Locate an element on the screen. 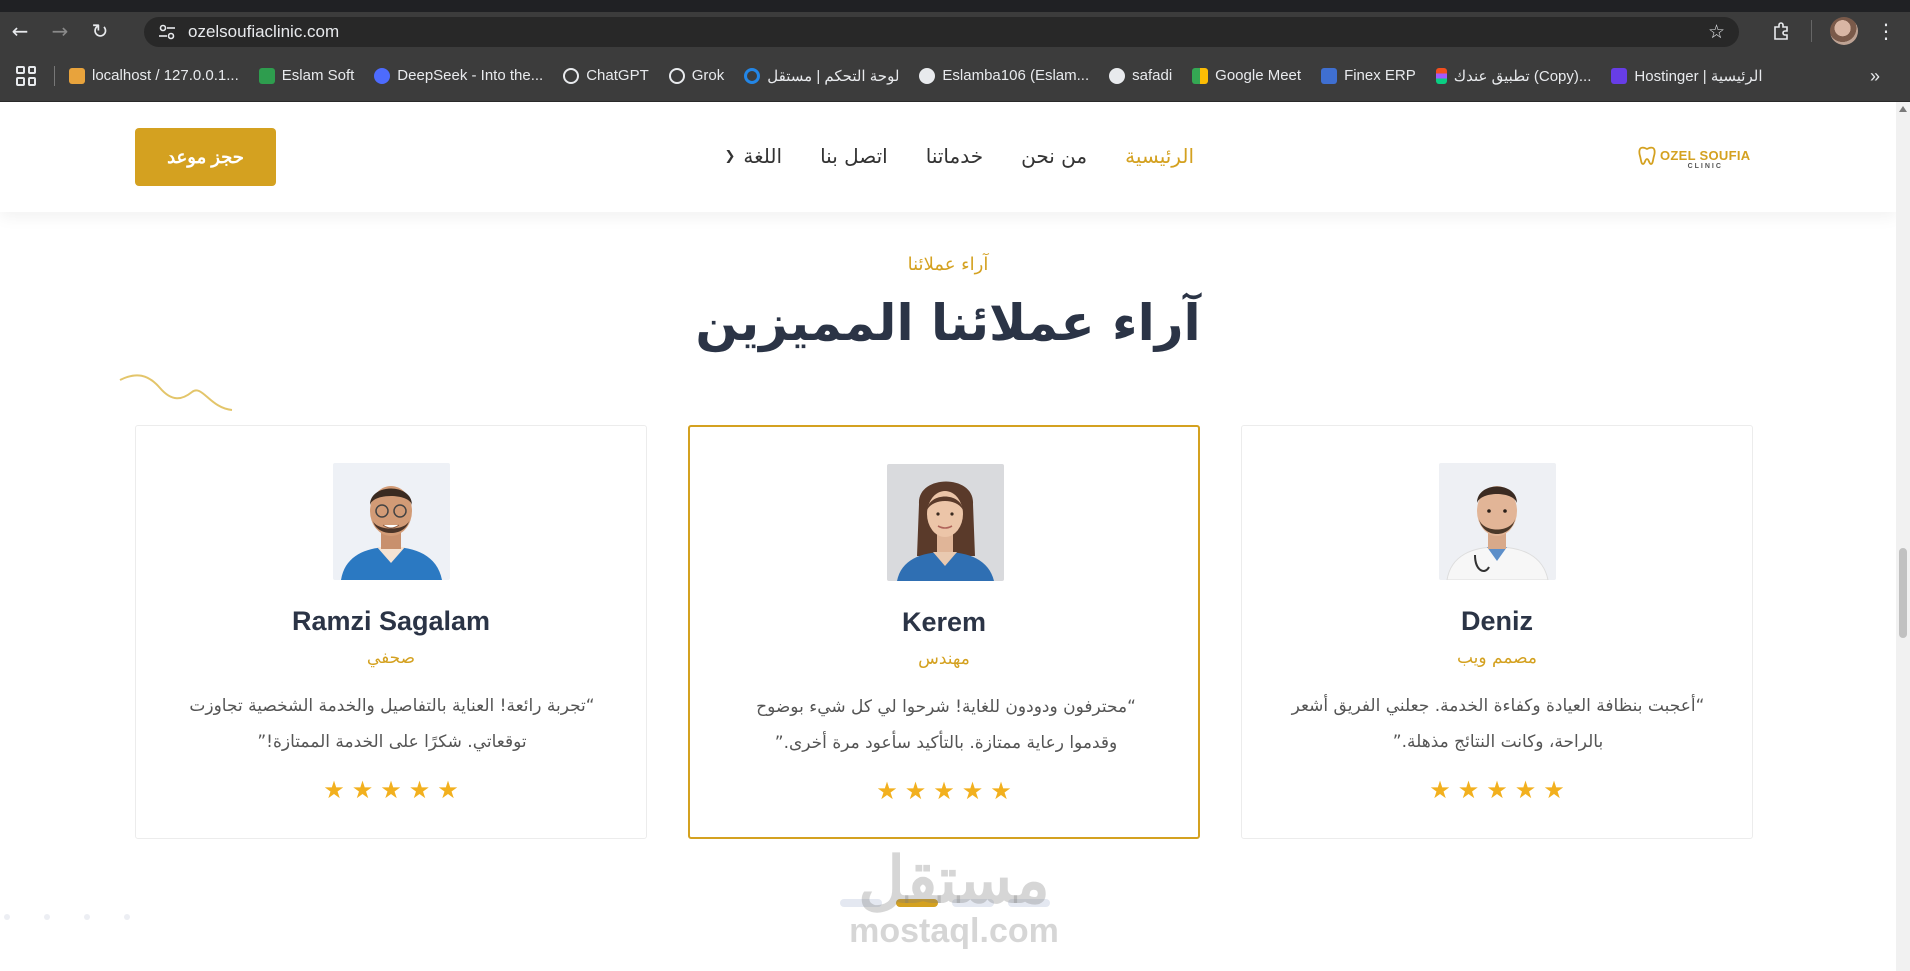  main-navigation: الرئيسية من نحن خدماتنا اتصل بنا اللغة ❯ is located at coordinates (960, 156).